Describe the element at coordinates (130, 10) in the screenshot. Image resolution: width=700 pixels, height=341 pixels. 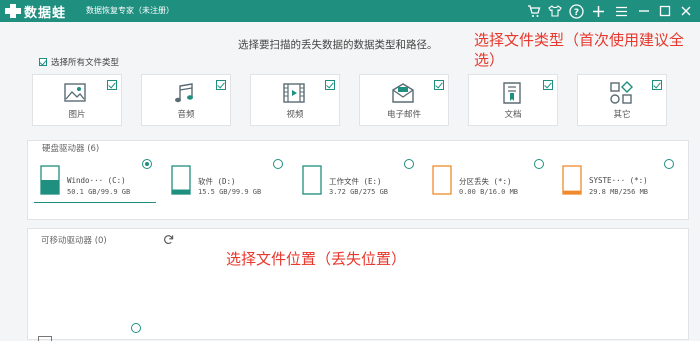
I see `app-subtitle: 数据恢复专家（未注册）` at that location.